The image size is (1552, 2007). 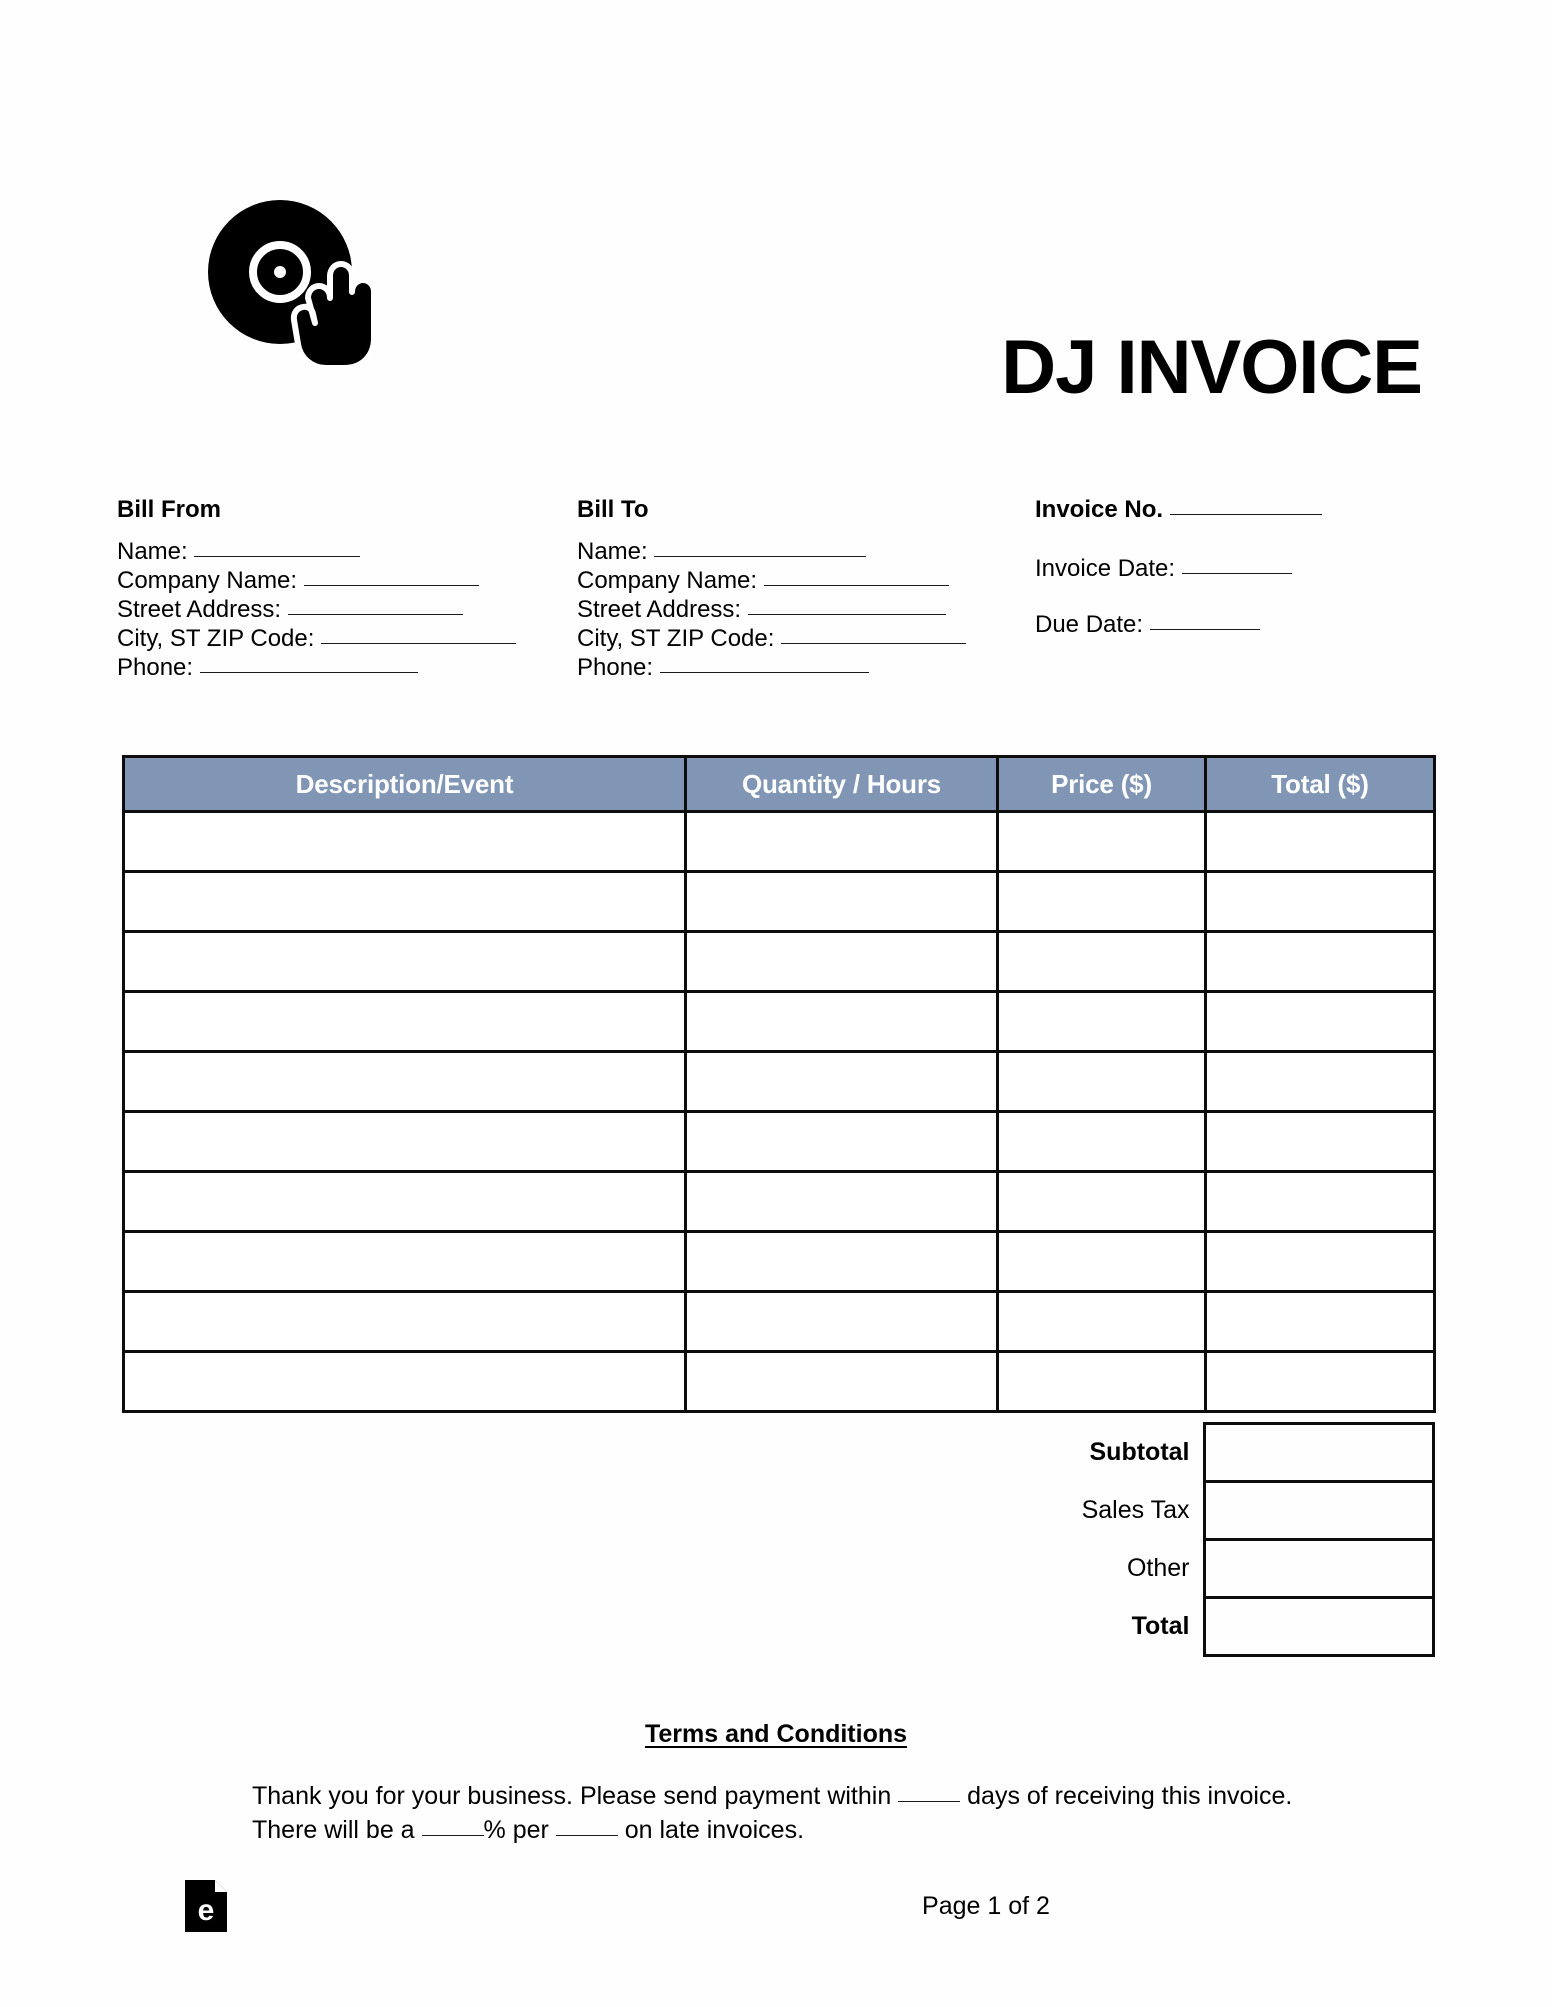 I want to click on bill-from-city-label: City, ST ZIP Code:, so click(x=216, y=638).